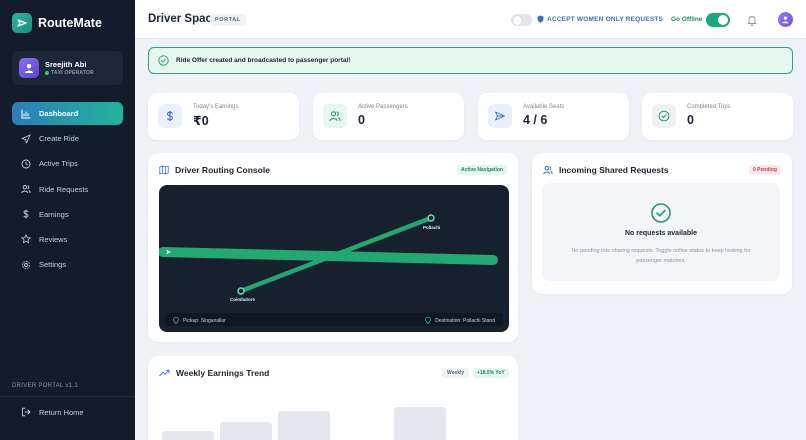 Image resolution: width=806 pixels, height=440 pixels. What do you see at coordinates (544, 107) in the screenshot?
I see `stat-label: Available Seats` at bounding box center [544, 107].